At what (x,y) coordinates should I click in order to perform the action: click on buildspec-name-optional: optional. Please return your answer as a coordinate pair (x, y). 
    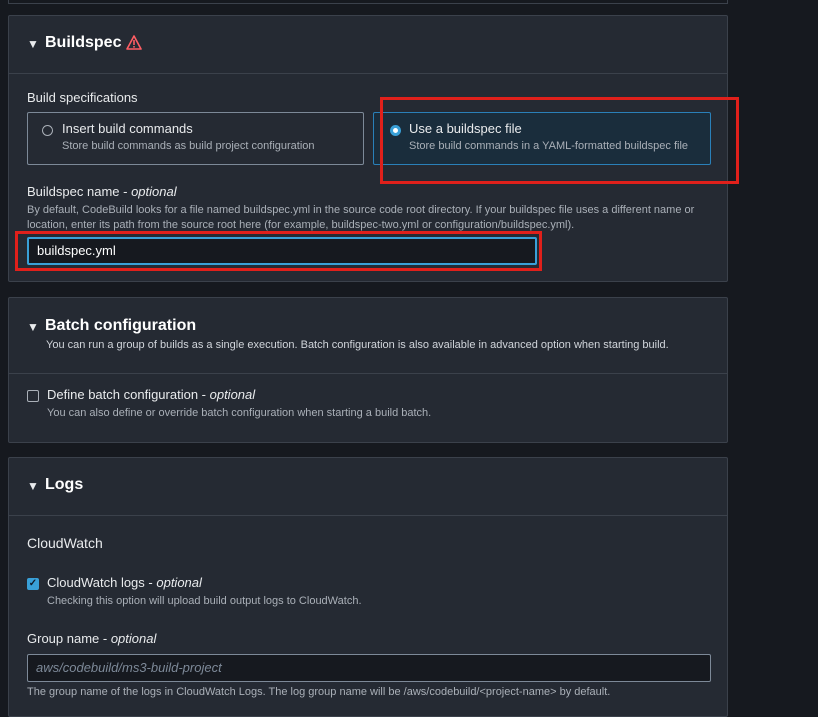
    Looking at the image, I should click on (154, 191).